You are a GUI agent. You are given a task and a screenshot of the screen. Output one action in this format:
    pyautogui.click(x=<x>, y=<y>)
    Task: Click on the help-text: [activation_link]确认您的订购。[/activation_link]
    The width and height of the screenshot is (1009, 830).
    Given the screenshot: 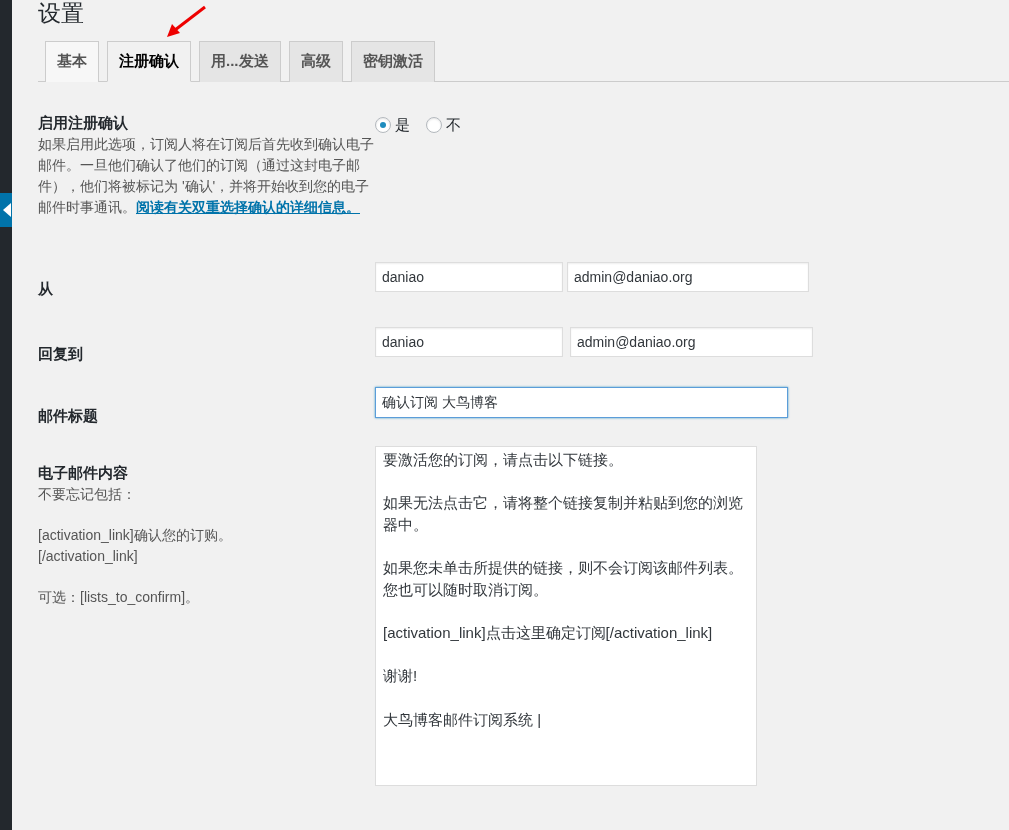 What is the action you would take?
    pyautogui.click(x=135, y=546)
    